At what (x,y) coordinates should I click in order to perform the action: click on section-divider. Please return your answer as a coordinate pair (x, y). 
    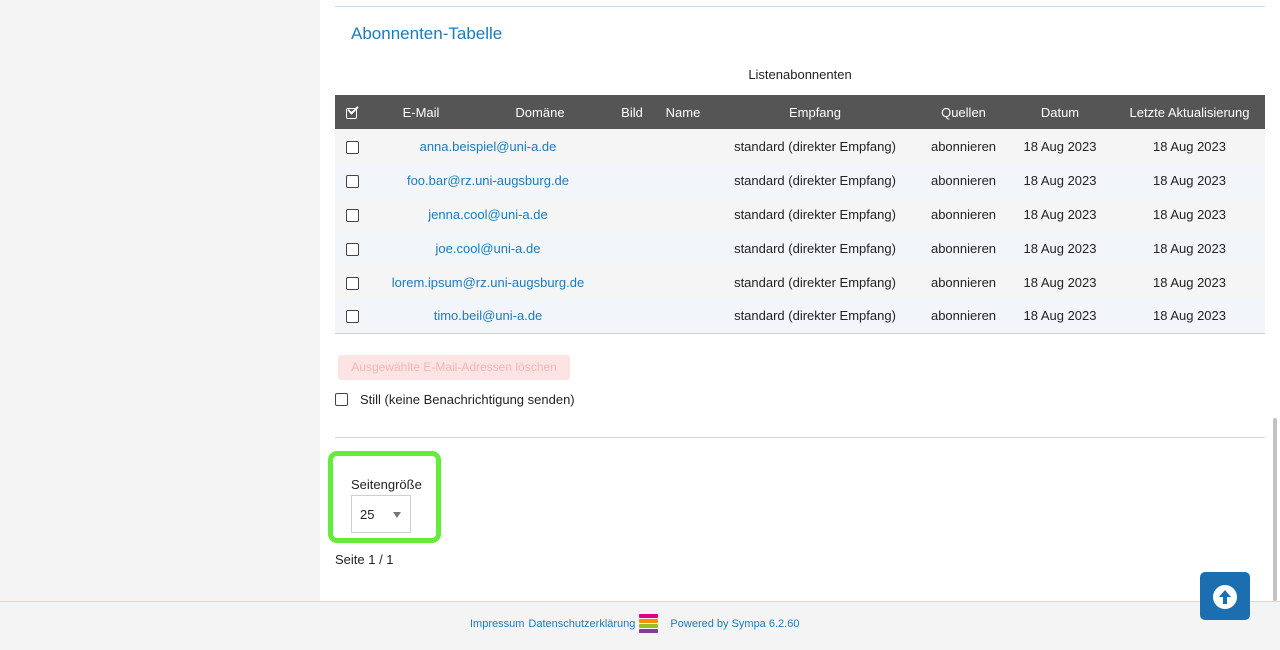
    Looking at the image, I should click on (800, 437).